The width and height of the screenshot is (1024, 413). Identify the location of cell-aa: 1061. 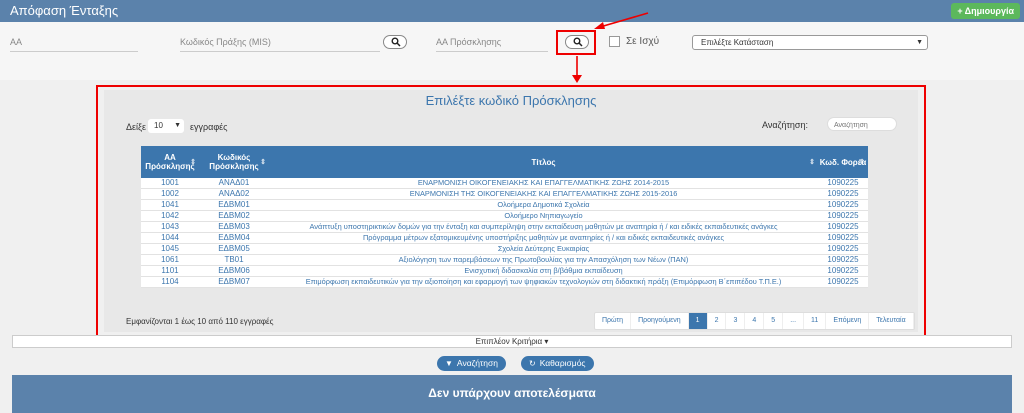
(170, 260).